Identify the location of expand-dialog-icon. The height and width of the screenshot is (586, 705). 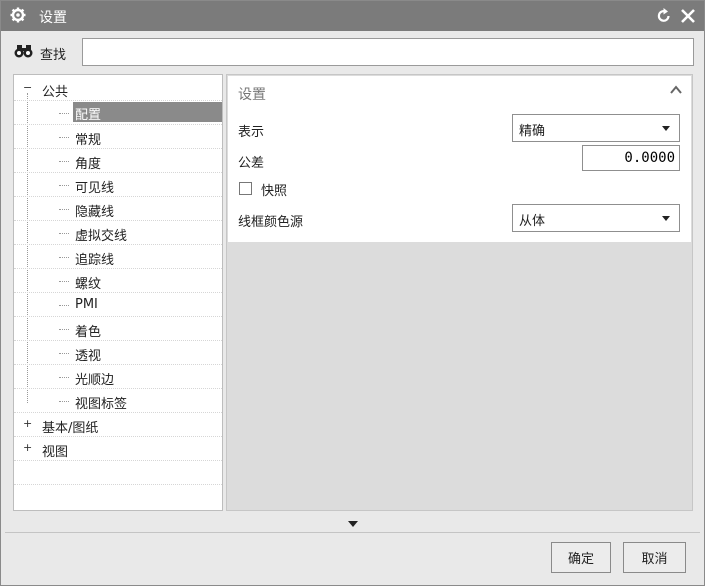
(353, 524).